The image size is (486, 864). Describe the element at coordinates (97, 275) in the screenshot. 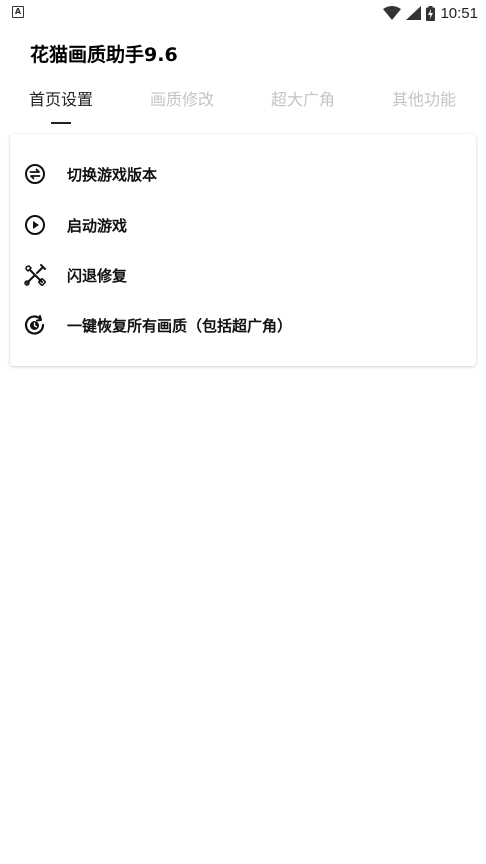

I see `menu-label: 闪退修复` at that location.